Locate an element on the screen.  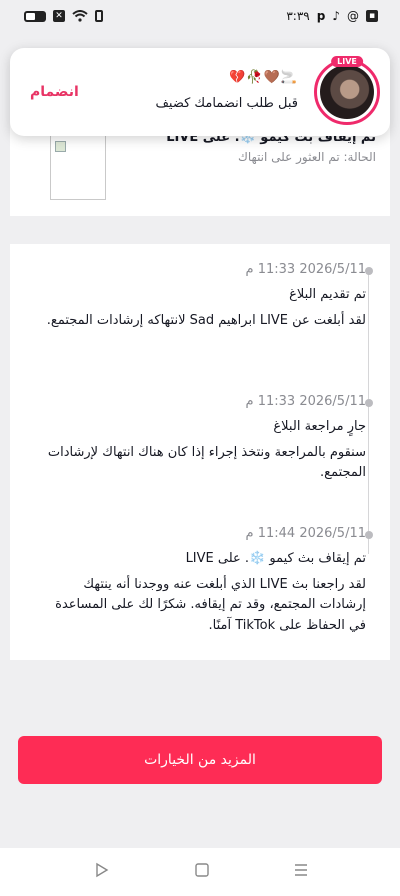
host-avatar: LIVE is located at coordinates (347, 90).